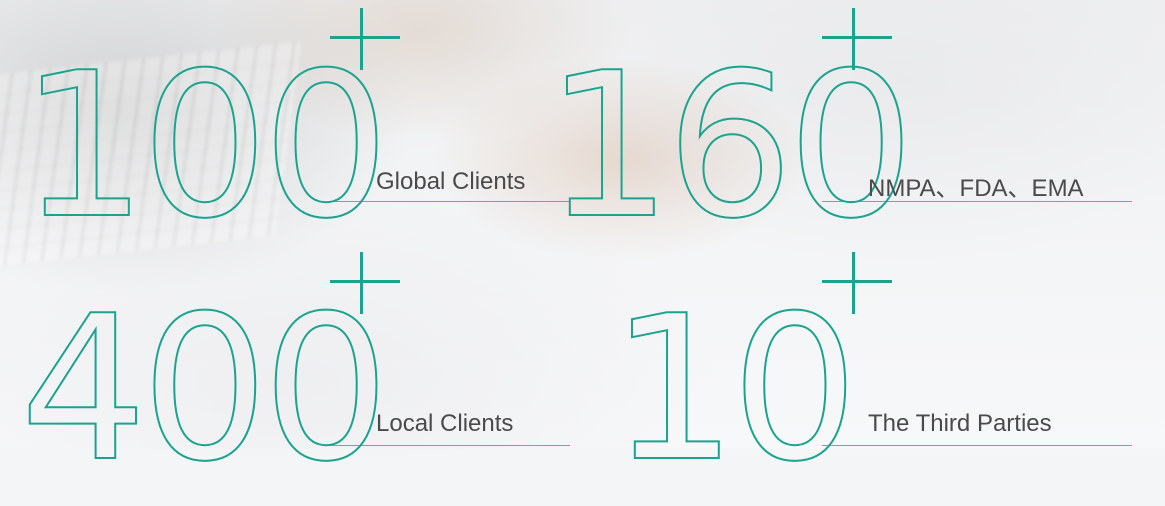  I want to click on stat-label: The Third Parties, so click(960, 423).